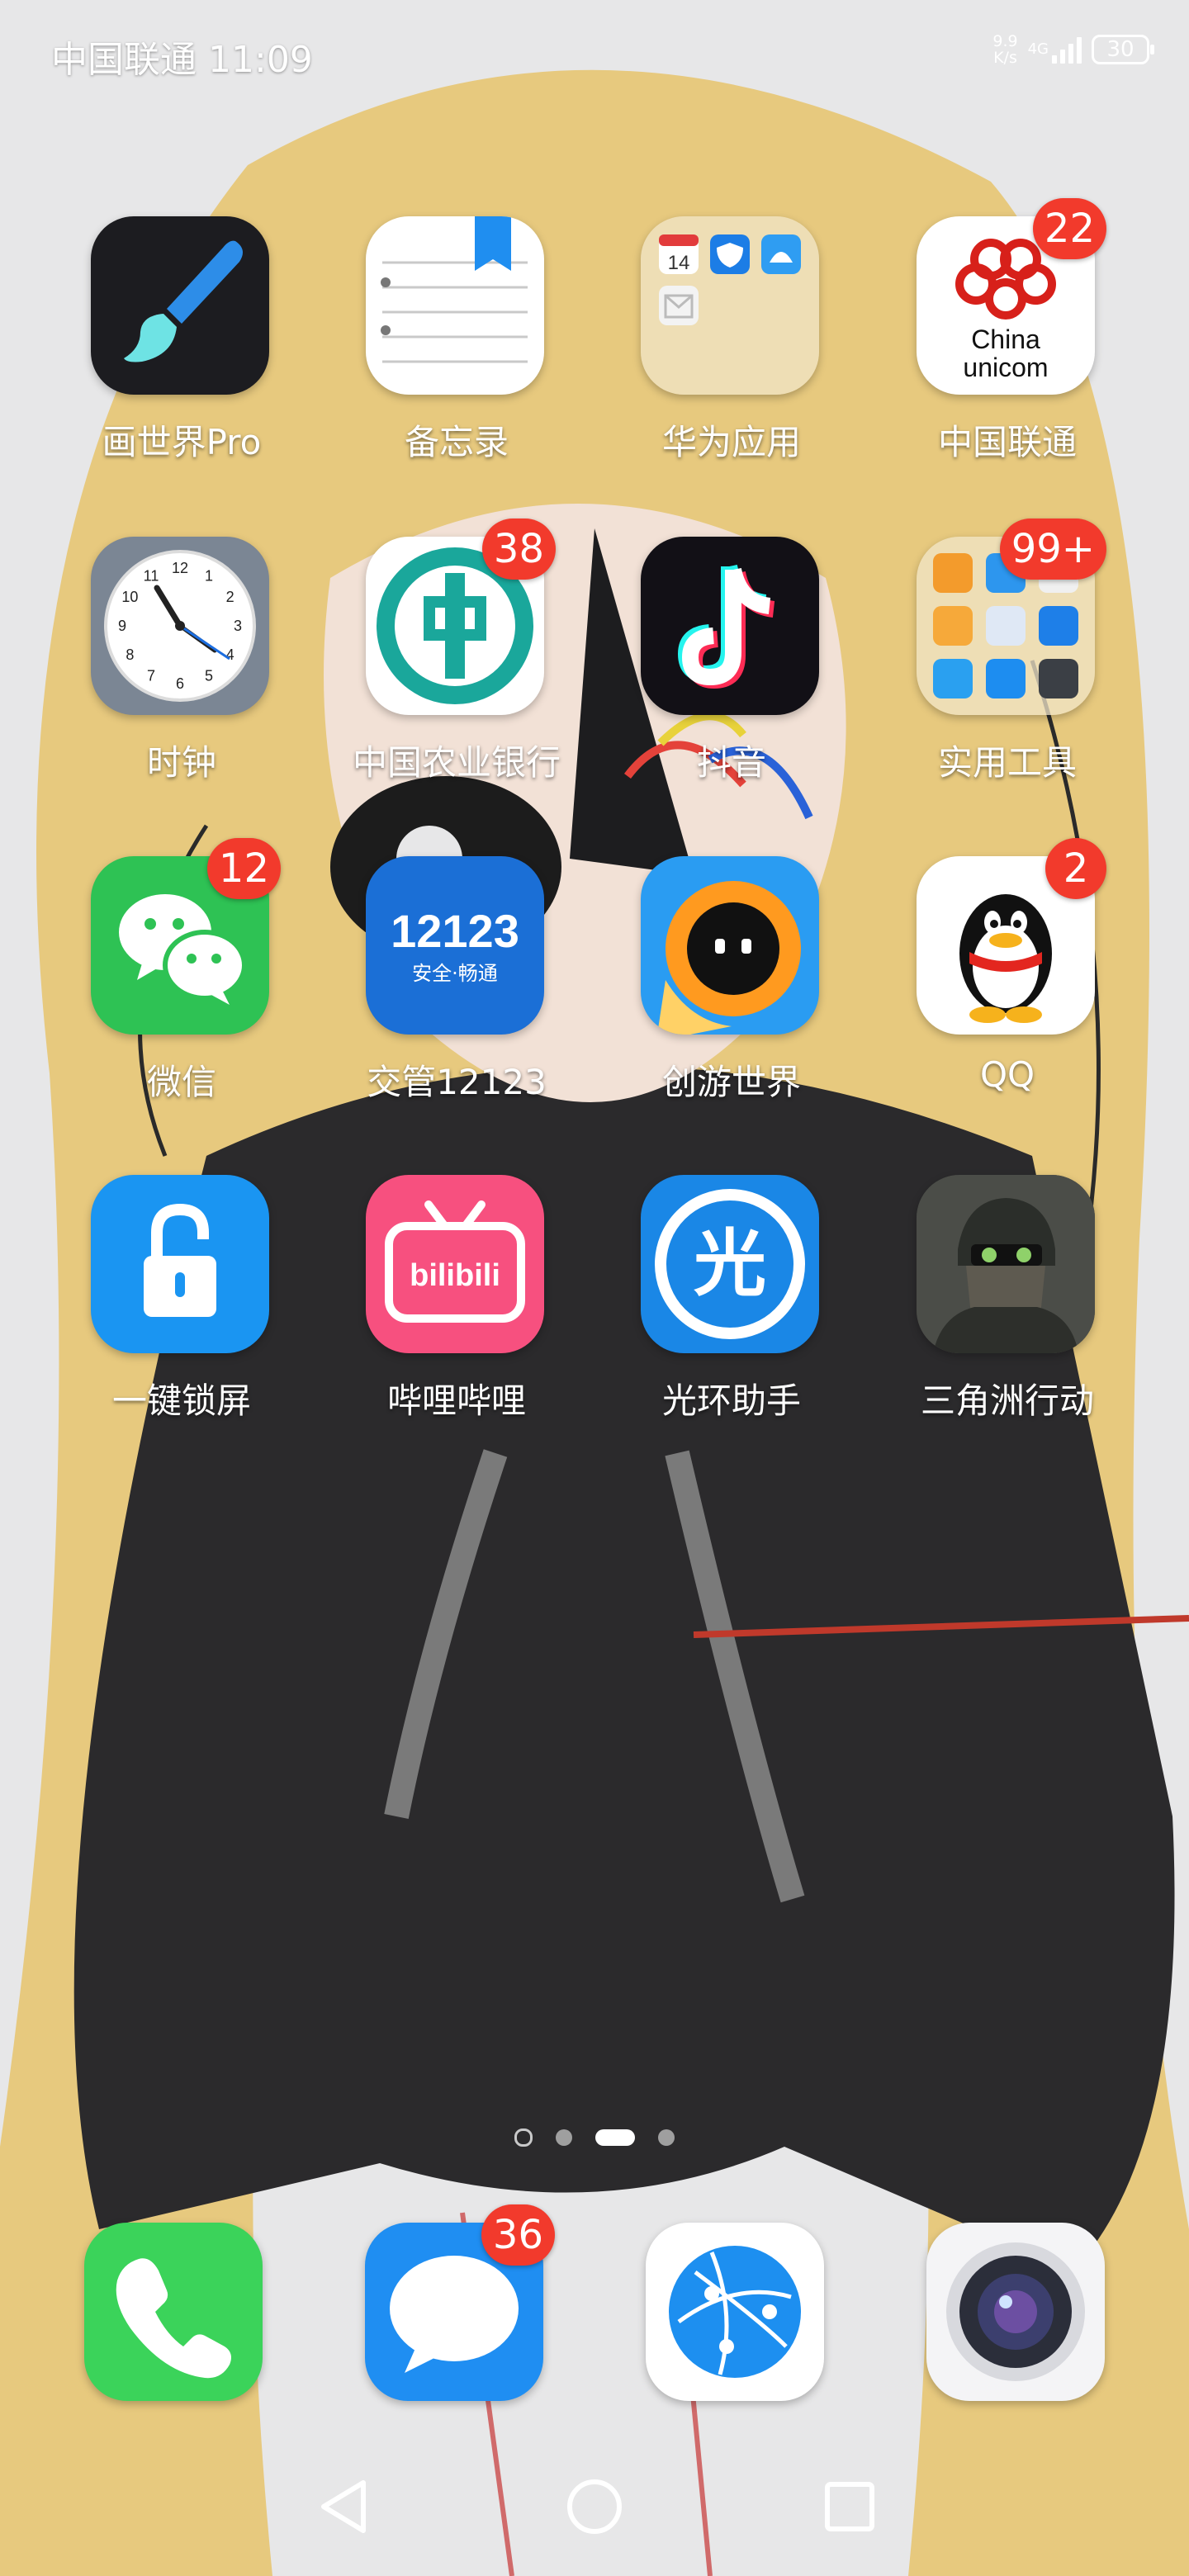  Describe the element at coordinates (209, 575) in the screenshot. I see `clock-number: 1` at that location.